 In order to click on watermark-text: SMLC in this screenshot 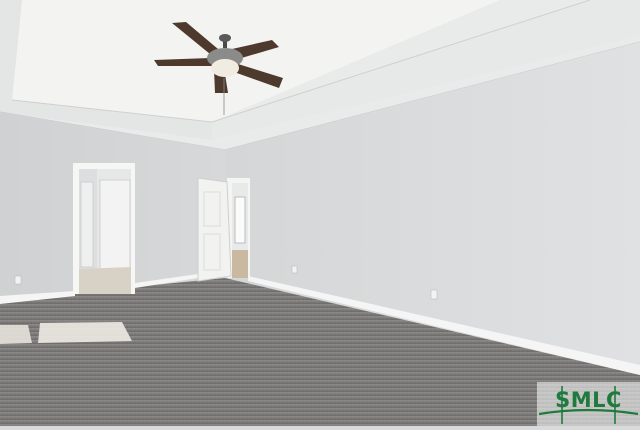, I will do `click(588, 400)`.